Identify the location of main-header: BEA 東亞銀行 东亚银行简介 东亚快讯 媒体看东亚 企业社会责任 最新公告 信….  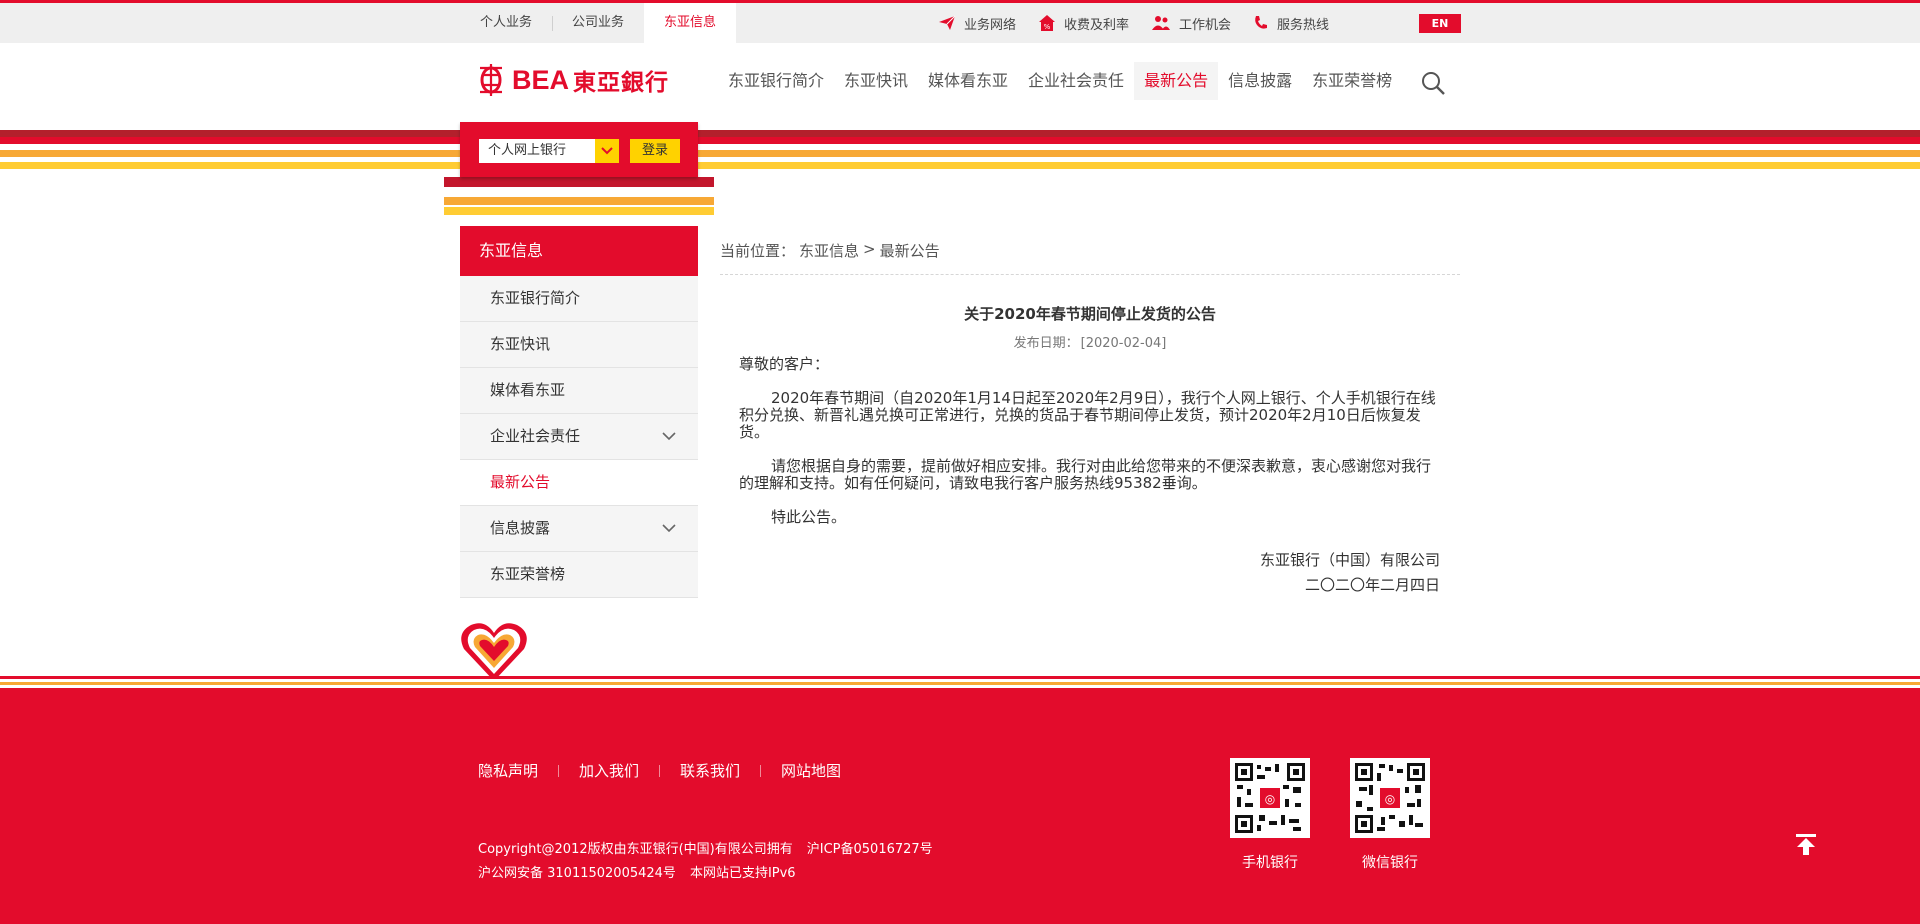
(960, 87).